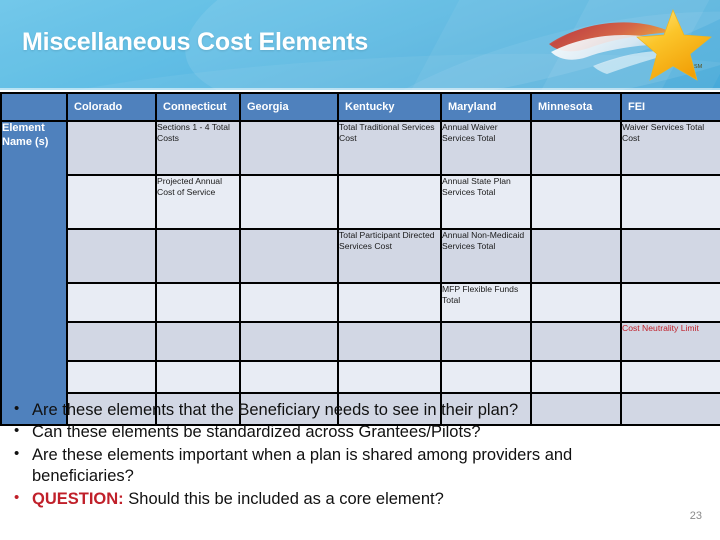 This screenshot has width=720, height=540. What do you see at coordinates (111, 107) in the screenshot?
I see `column-header-colorado: Colorado` at bounding box center [111, 107].